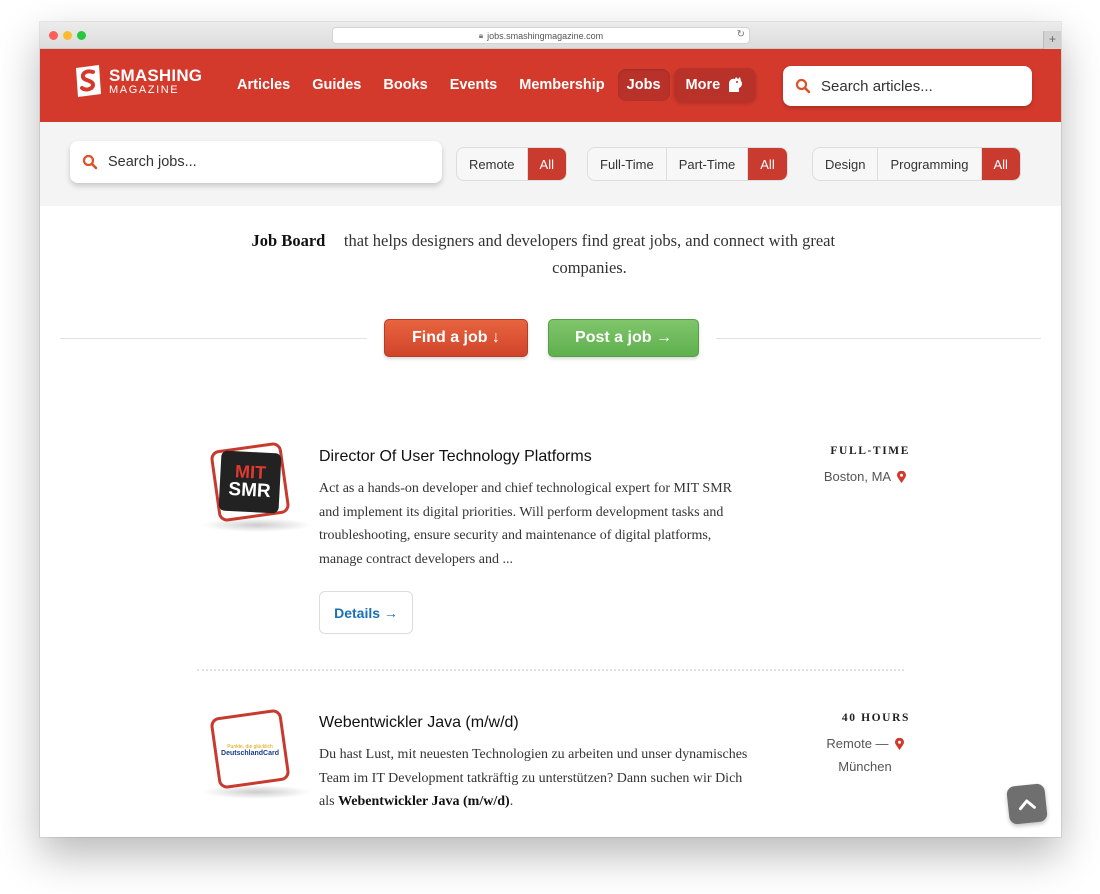 The width and height of the screenshot is (1100, 894). I want to click on cat-icon, so click(736, 84).